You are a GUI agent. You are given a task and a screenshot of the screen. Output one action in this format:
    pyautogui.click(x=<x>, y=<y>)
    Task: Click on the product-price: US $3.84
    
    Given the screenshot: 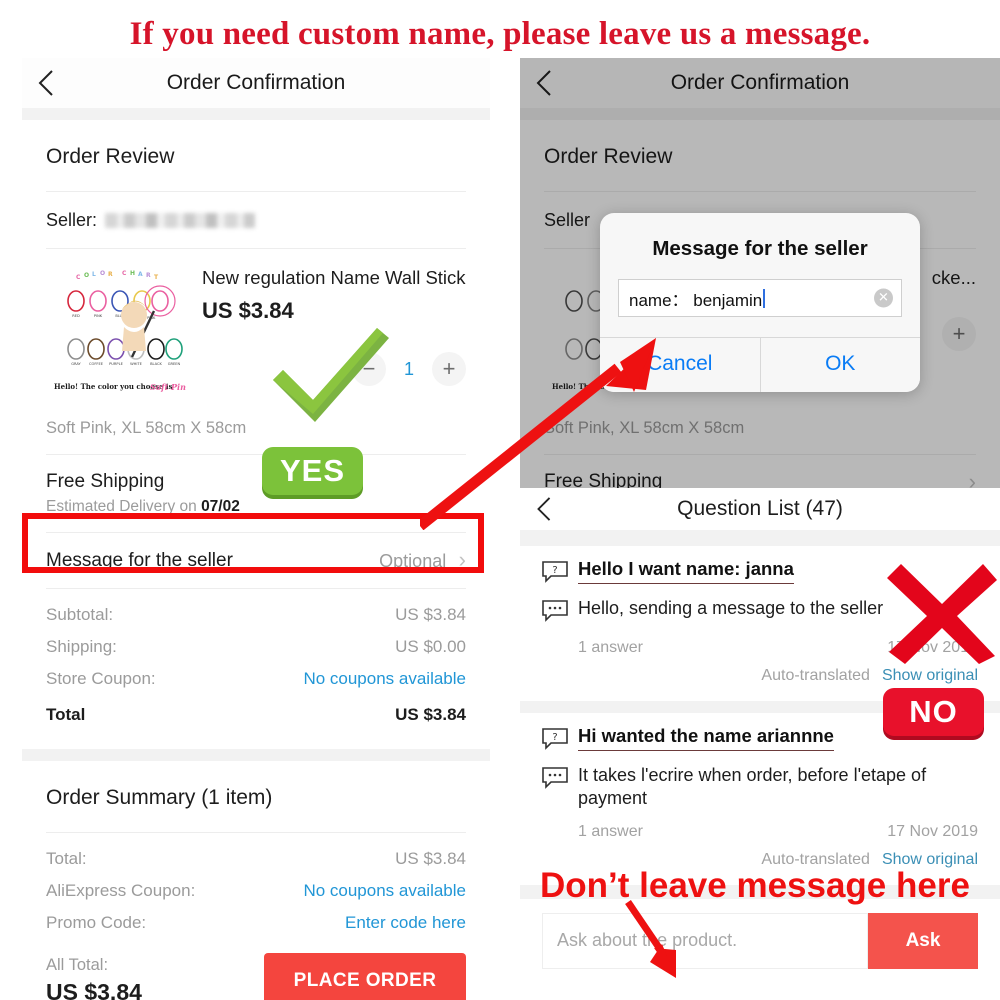 What is the action you would take?
    pyautogui.click(x=248, y=310)
    